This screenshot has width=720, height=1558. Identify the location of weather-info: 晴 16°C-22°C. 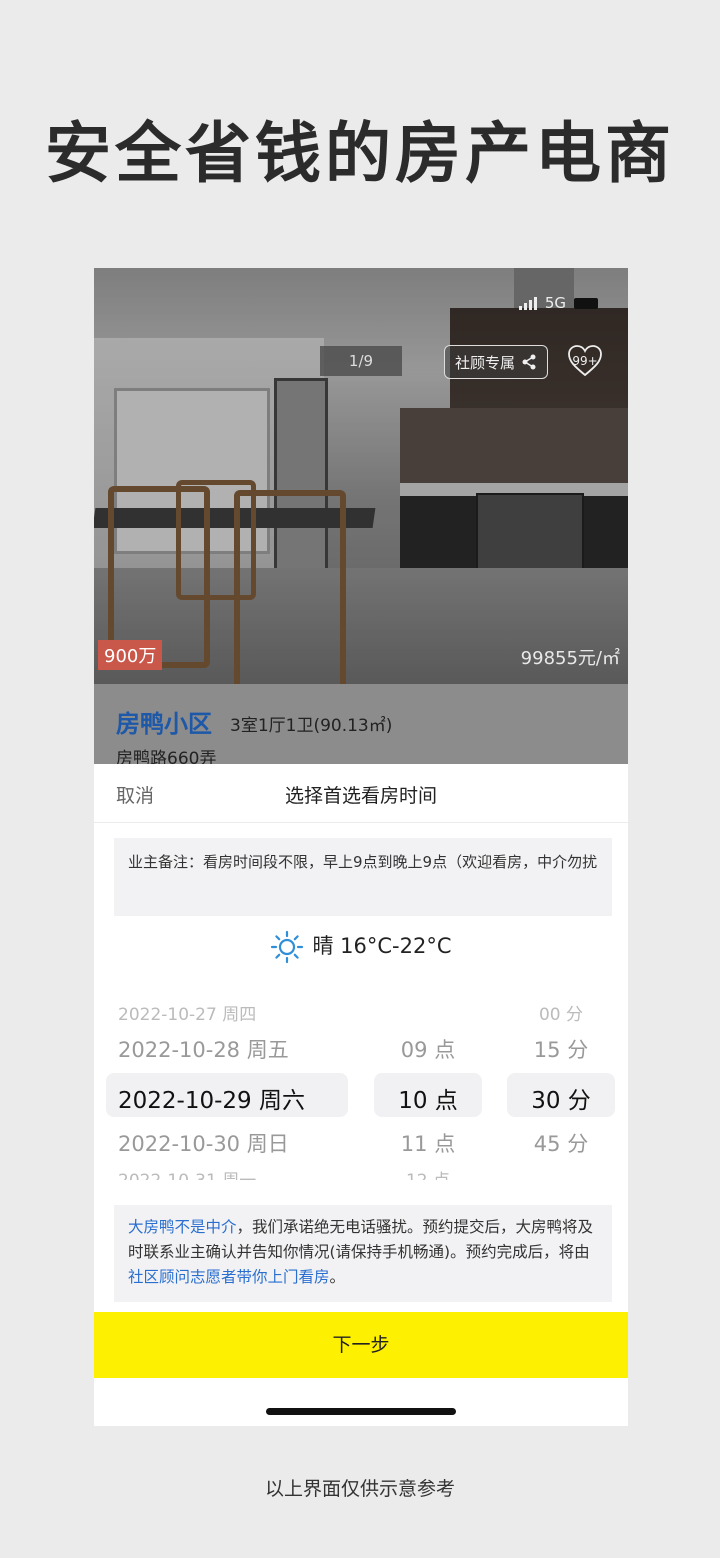
(361, 947).